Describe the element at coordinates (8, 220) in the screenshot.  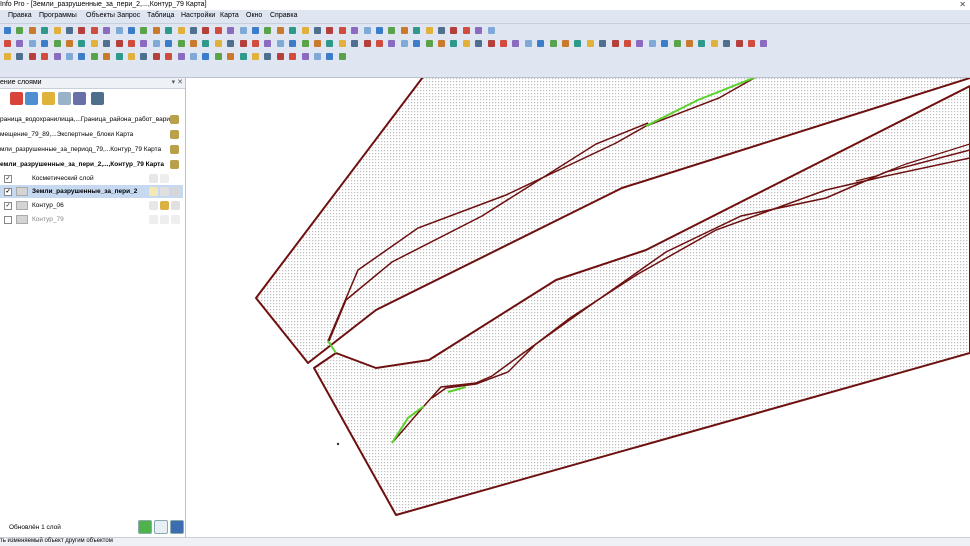
I see `layer-visible-checkbox` at that location.